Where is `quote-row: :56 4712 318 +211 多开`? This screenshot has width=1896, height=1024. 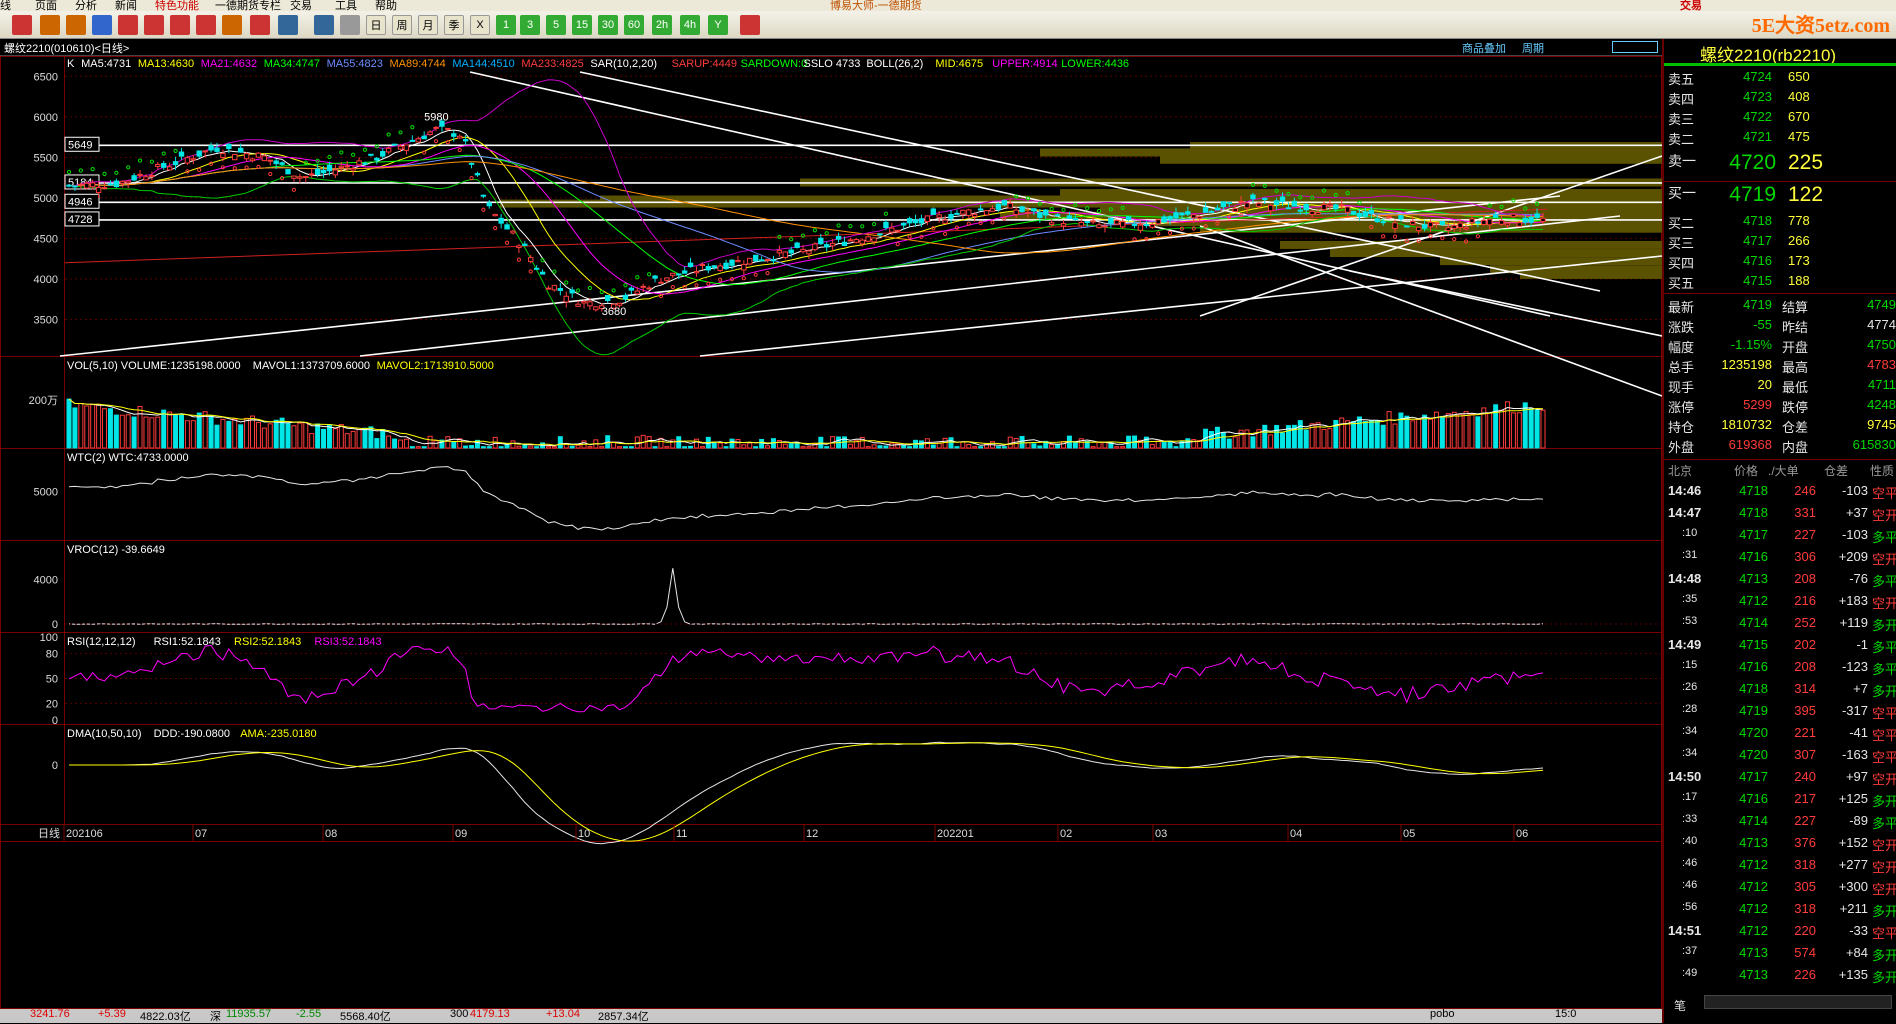
quote-row: :56 4712 318 +211 多开 is located at coordinates (1780, 912).